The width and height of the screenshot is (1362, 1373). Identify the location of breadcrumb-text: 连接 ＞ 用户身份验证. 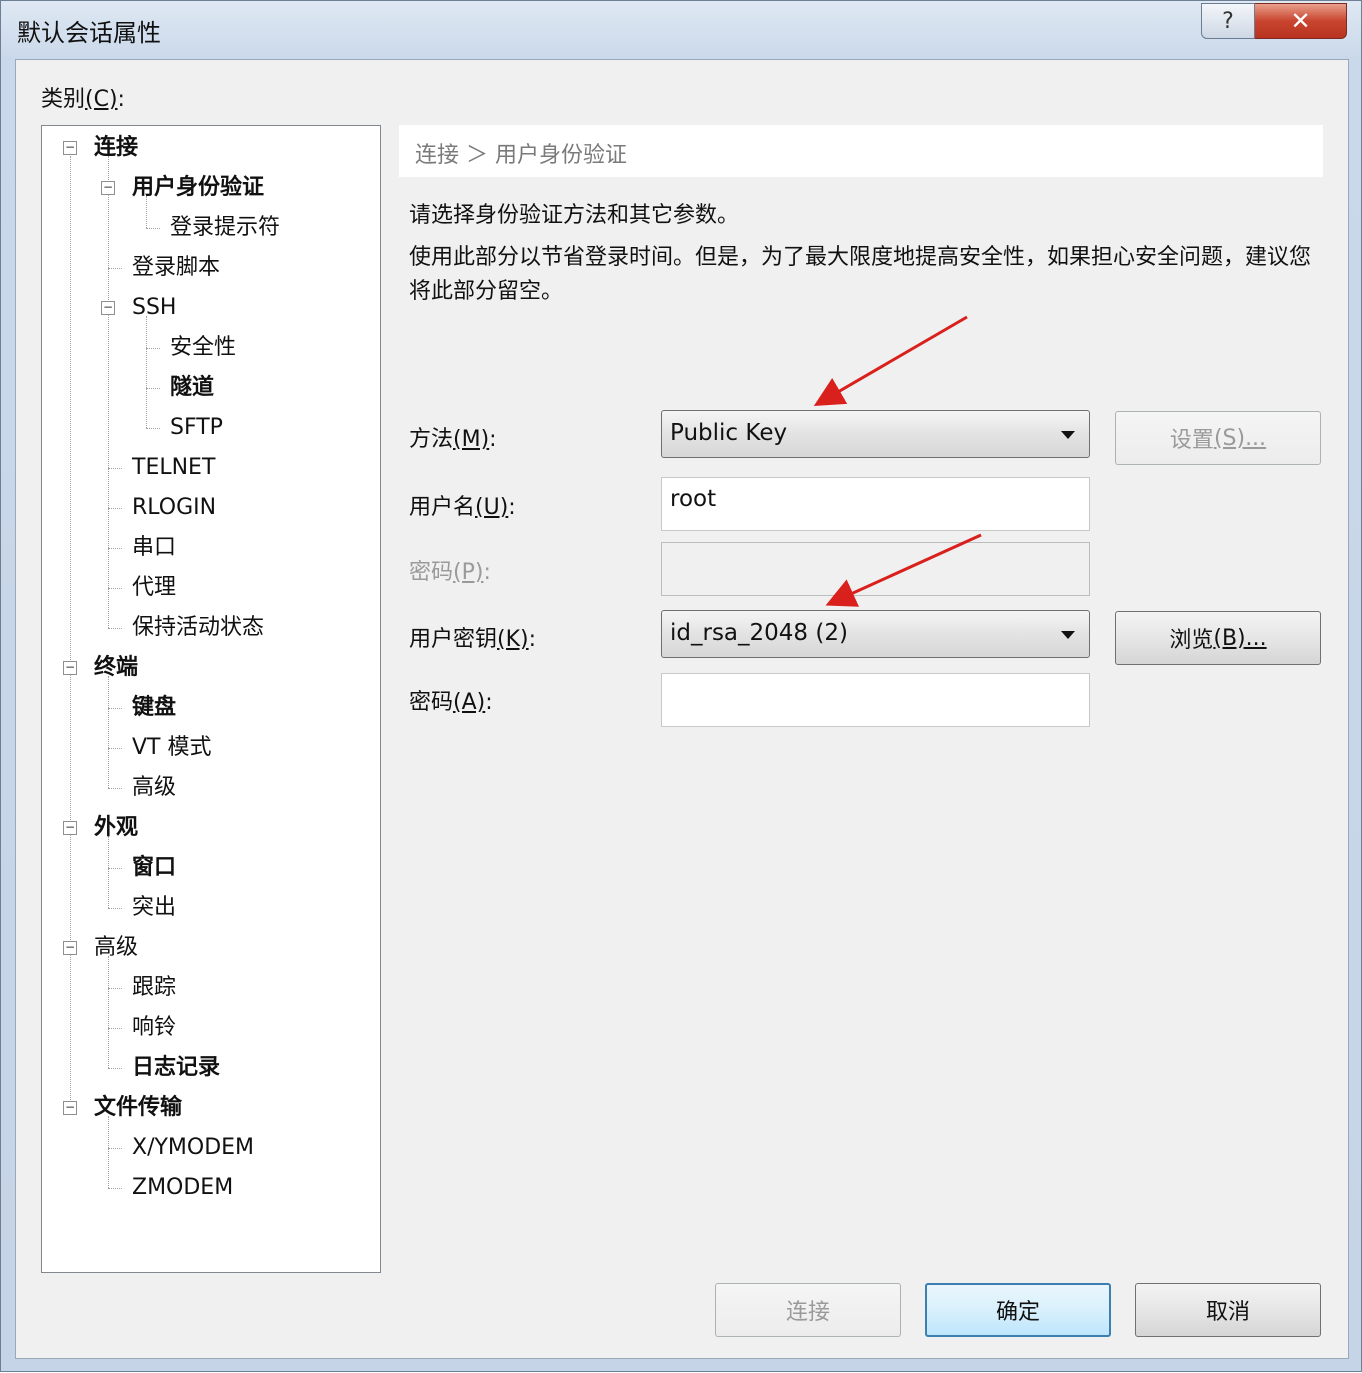
(521, 155).